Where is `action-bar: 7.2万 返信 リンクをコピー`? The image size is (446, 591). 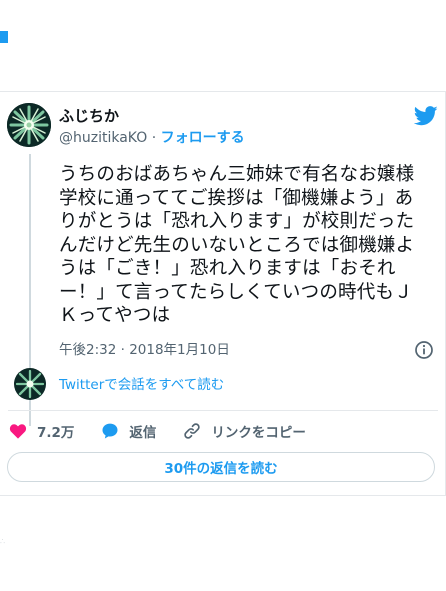
action-bar: 7.2万 返信 リンクをコピー is located at coordinates (170, 431).